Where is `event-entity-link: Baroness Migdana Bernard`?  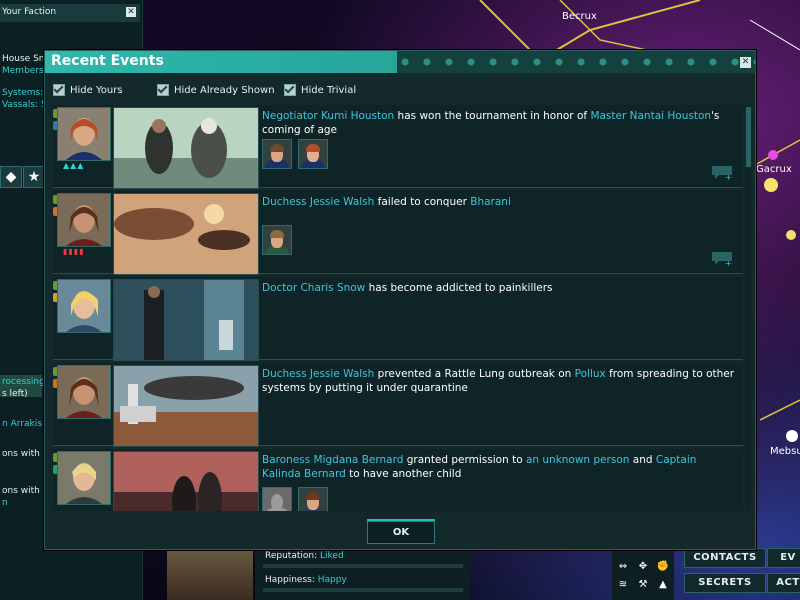
event-entity-link: Baroness Migdana Bernard is located at coordinates (332, 460).